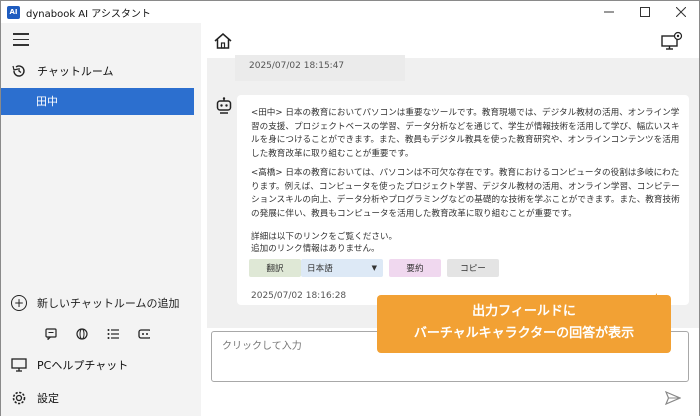 Image resolution: width=700 pixels, height=416 pixels. I want to click on app-icon: AI, so click(13, 12).